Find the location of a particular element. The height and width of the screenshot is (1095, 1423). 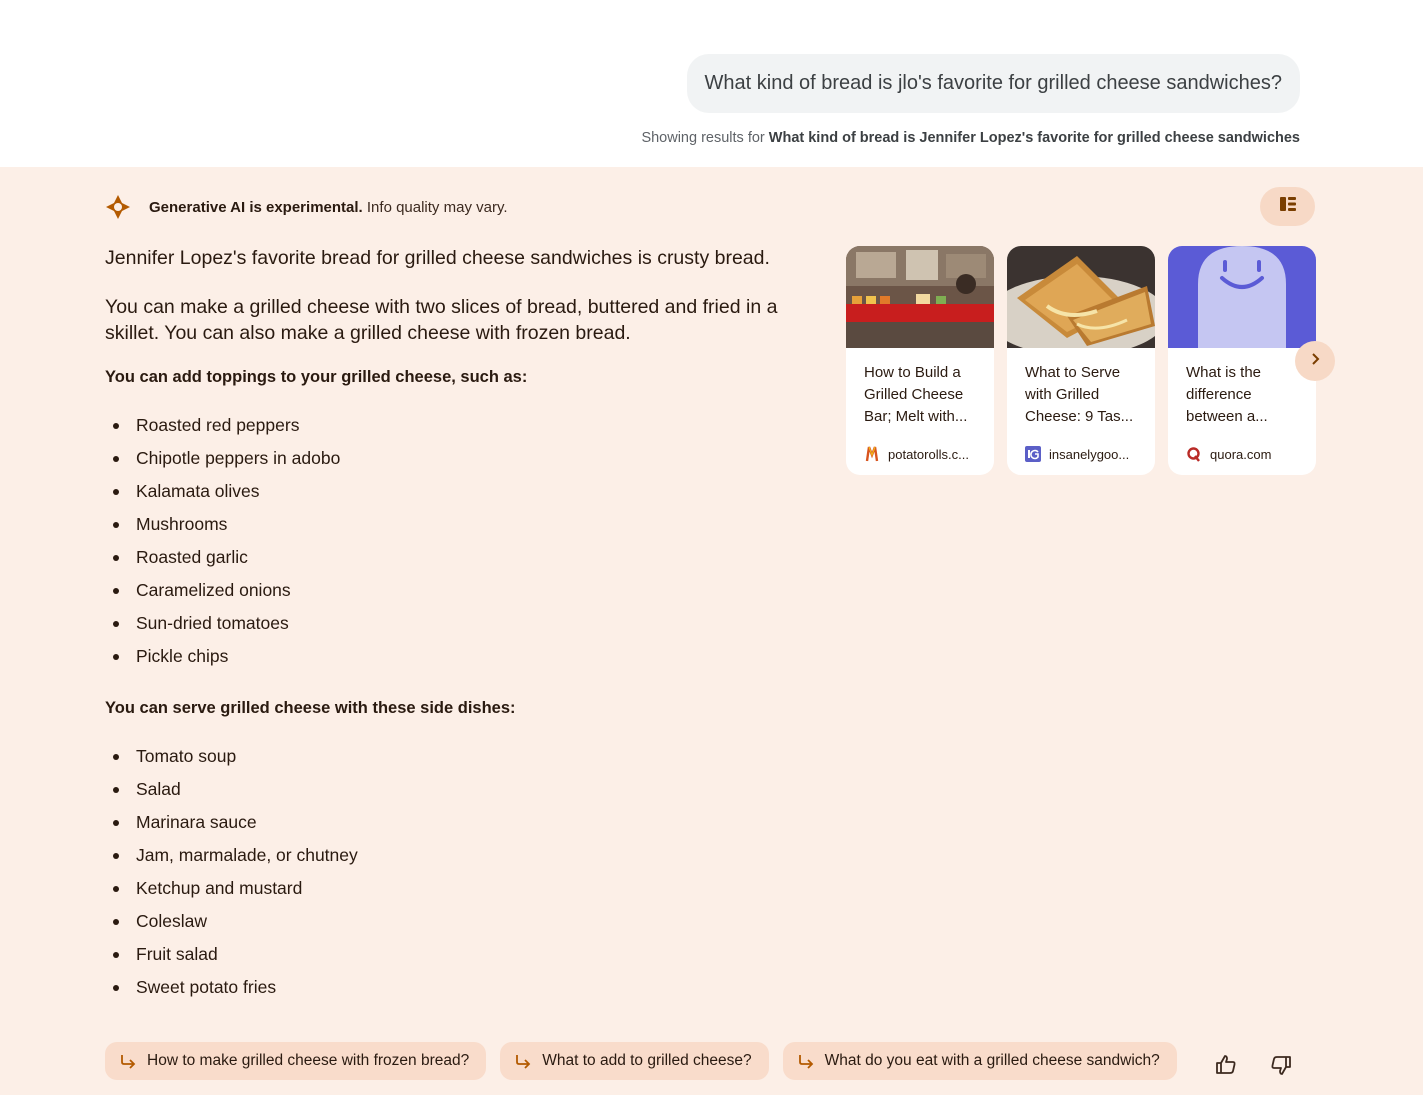

card-image-grilled-sandwich is located at coordinates (1081, 297).